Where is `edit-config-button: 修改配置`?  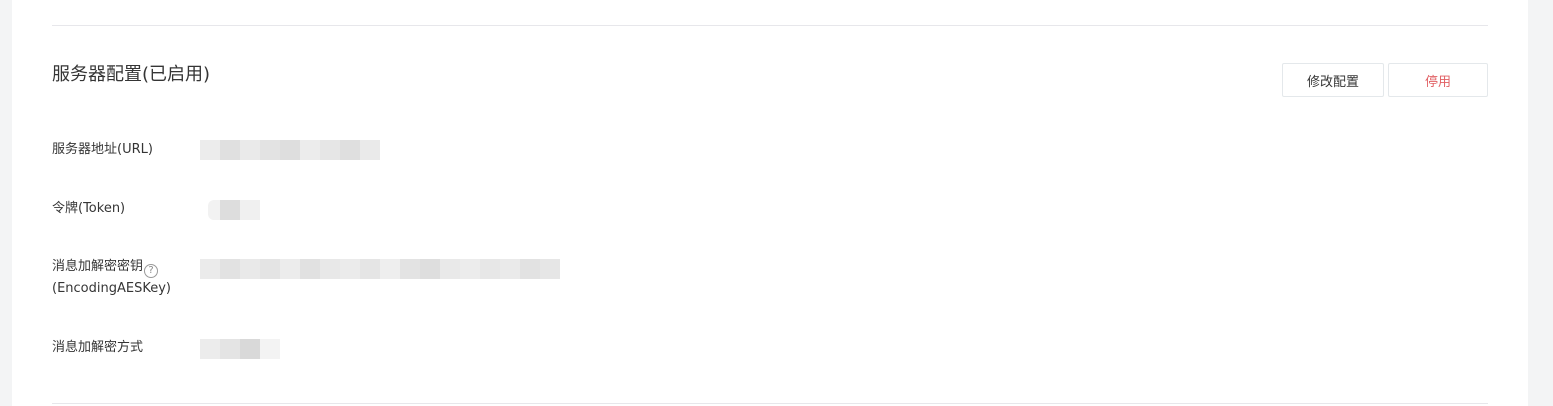 edit-config-button: 修改配置 is located at coordinates (1333, 80).